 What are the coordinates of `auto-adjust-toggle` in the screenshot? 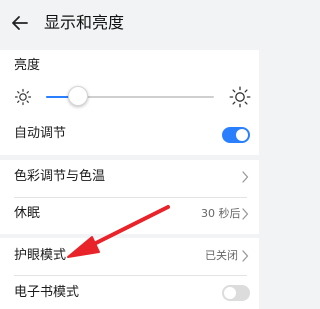 It's located at (236, 135).